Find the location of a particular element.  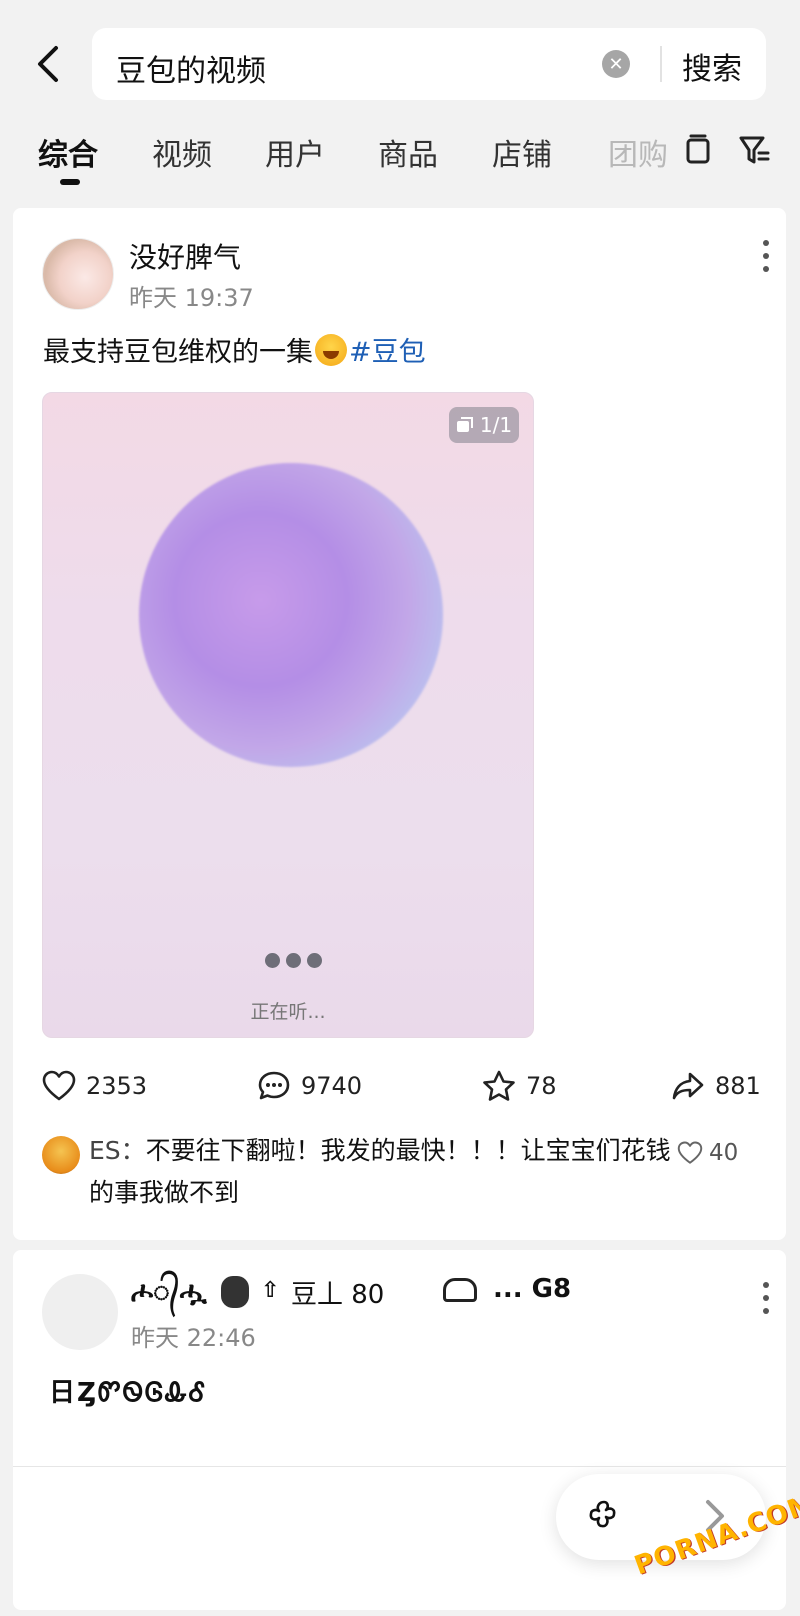

hashtag-link: #豆包 is located at coordinates (387, 352).